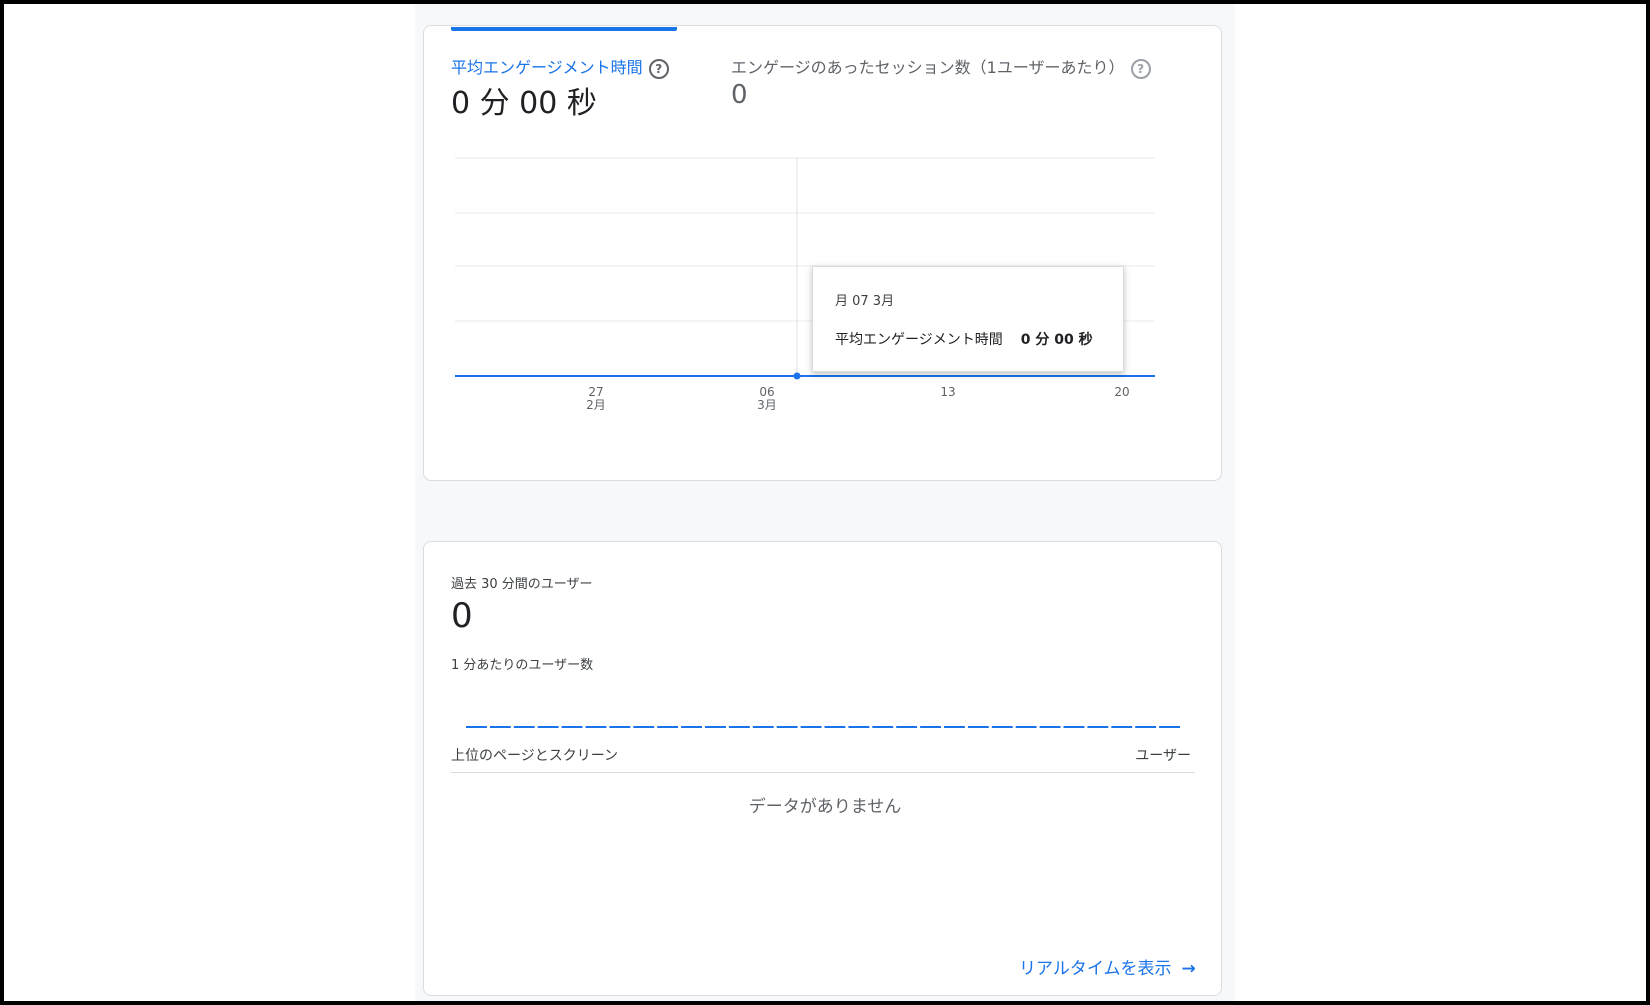  Describe the element at coordinates (564, 29) in the screenshot. I see `active-tab-indicator` at that location.